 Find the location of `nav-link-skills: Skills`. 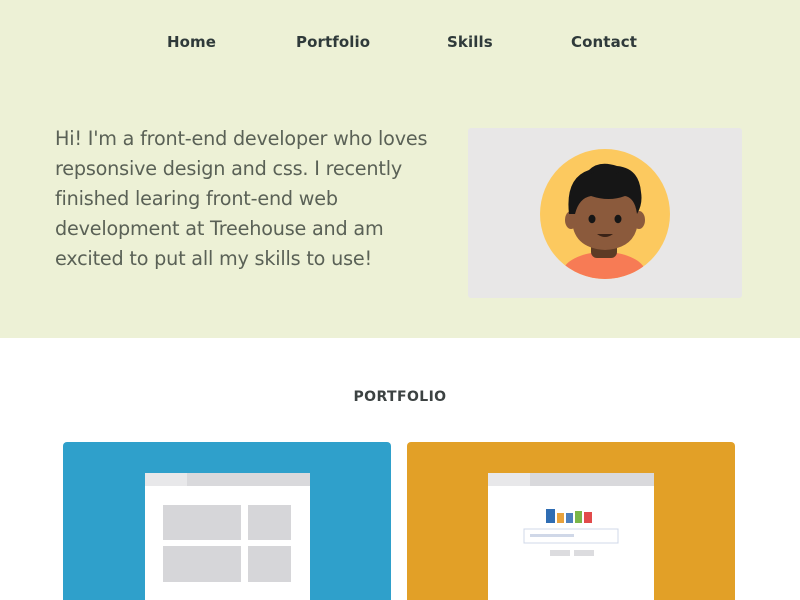

nav-link-skills: Skills is located at coordinates (470, 42).